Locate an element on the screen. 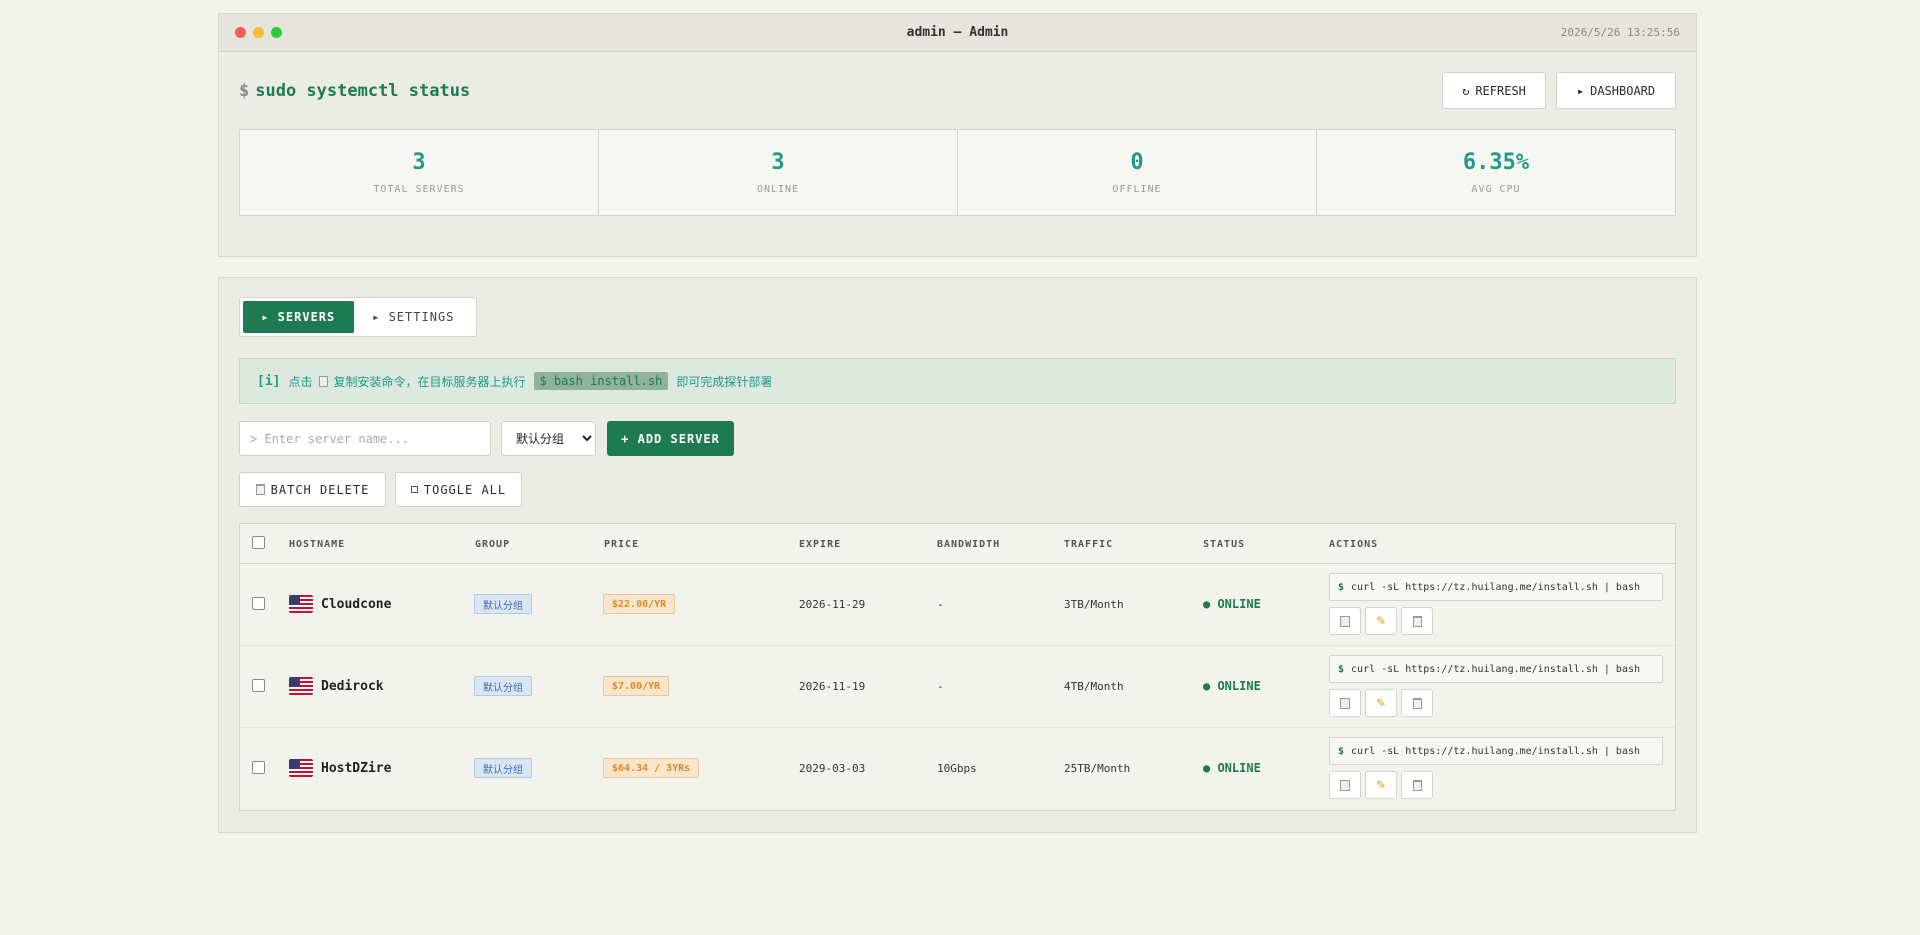 This screenshot has height=935, width=1920. refresh-button: ↻ REFRESH is located at coordinates (1494, 90).